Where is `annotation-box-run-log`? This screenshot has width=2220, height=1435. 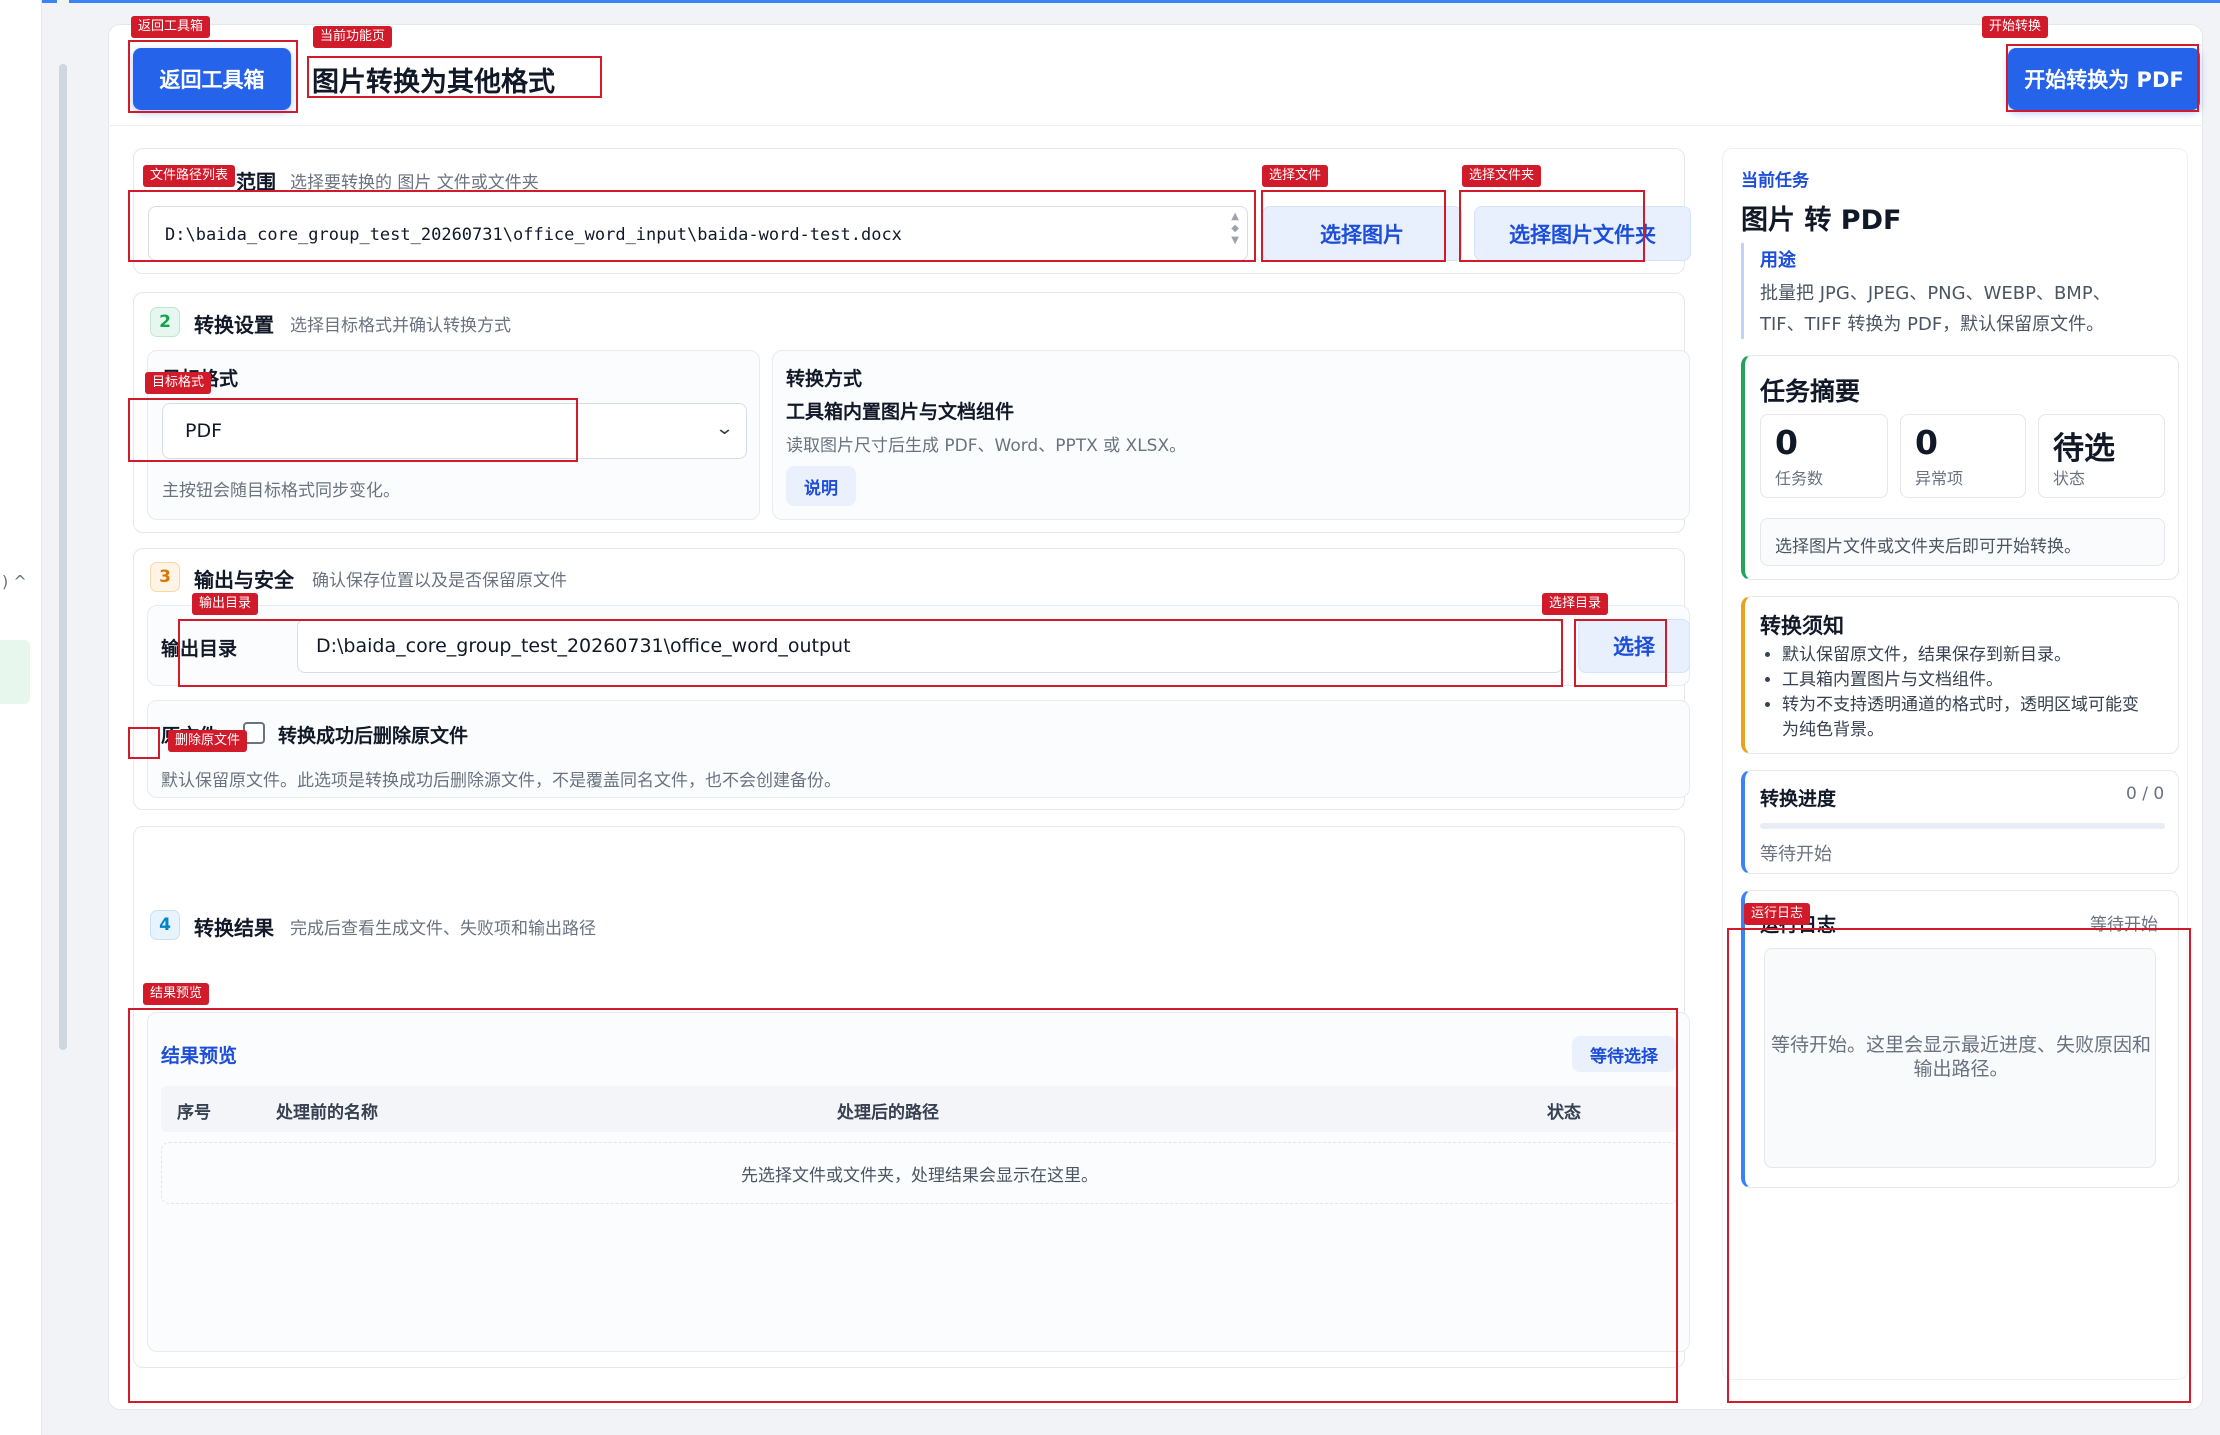
annotation-box-run-log is located at coordinates (1959, 1165).